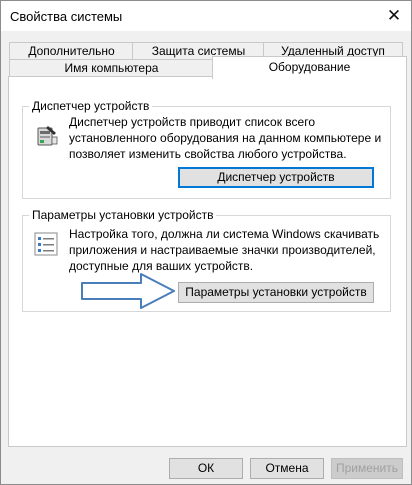 The image size is (412, 485). I want to click on window-title: Свойства системы, so click(66, 16).